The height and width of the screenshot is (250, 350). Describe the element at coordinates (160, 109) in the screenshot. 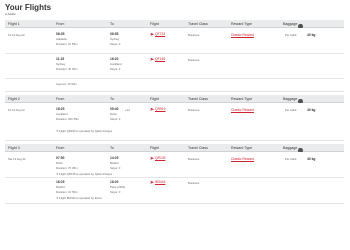

I see `flight-2-seg-1-flight-link: QR919` at that location.